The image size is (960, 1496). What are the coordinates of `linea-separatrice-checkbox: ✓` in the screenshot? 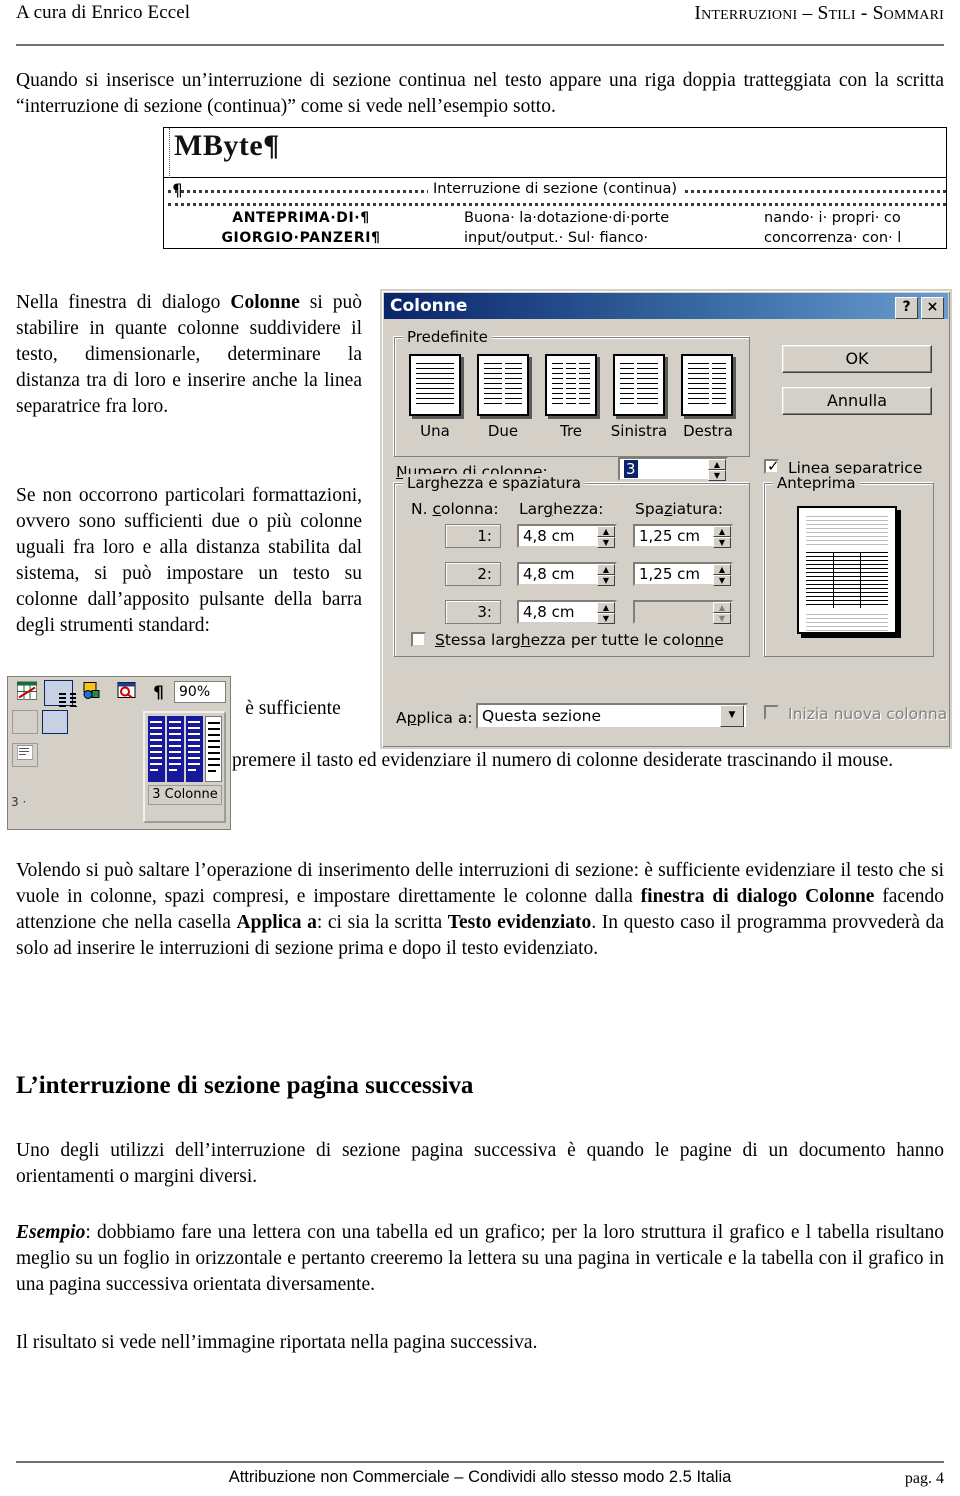 It's located at (772, 466).